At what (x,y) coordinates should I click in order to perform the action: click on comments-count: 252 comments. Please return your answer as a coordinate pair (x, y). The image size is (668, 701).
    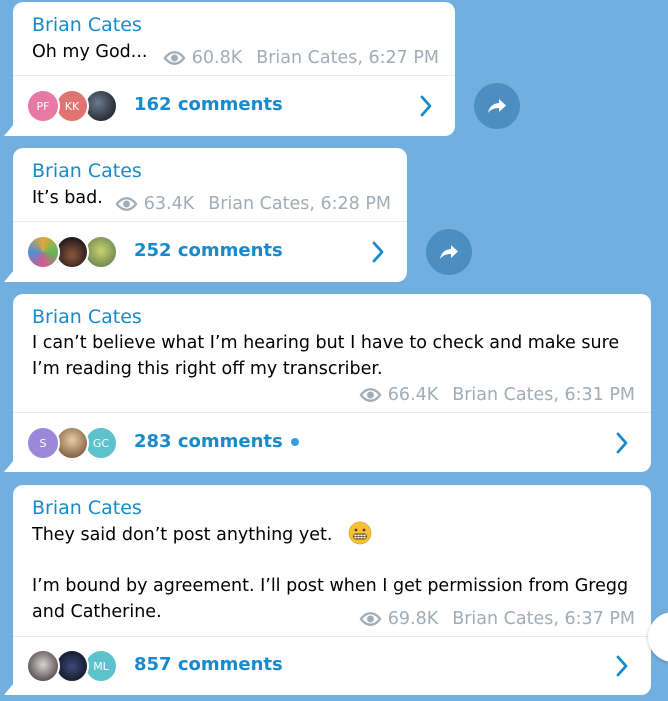
    Looking at the image, I should click on (208, 250).